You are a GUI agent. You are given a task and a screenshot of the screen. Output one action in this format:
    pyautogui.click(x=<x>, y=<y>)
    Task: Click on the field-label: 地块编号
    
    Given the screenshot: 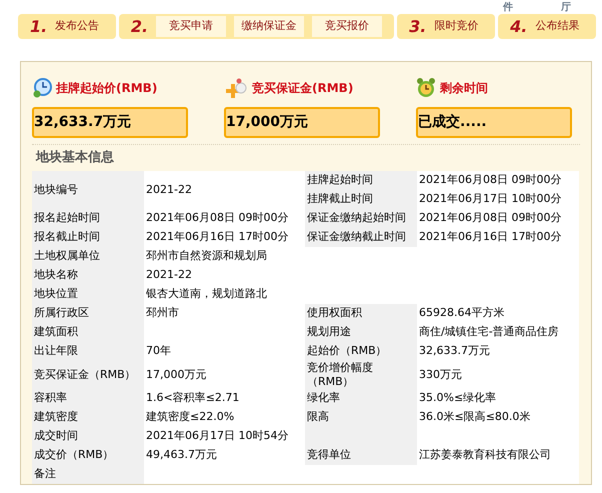 What is the action you would take?
    pyautogui.click(x=88, y=189)
    